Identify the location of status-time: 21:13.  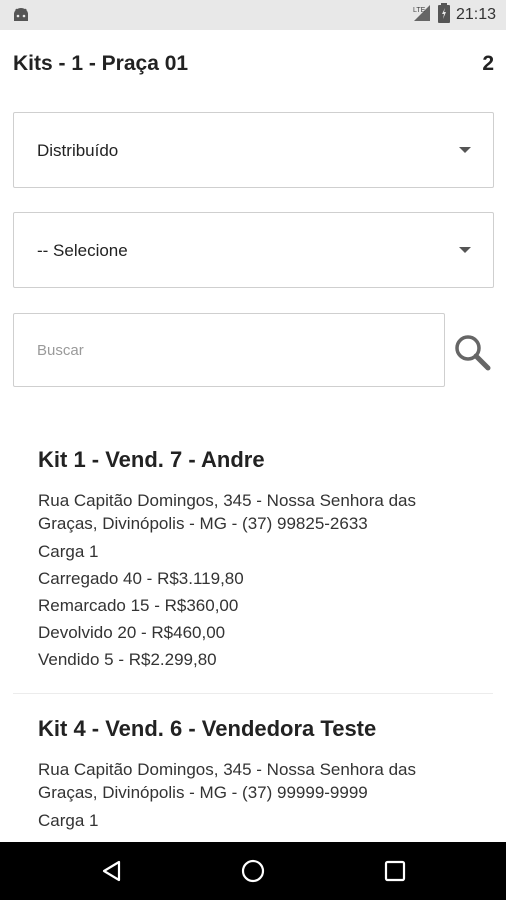
(475, 14).